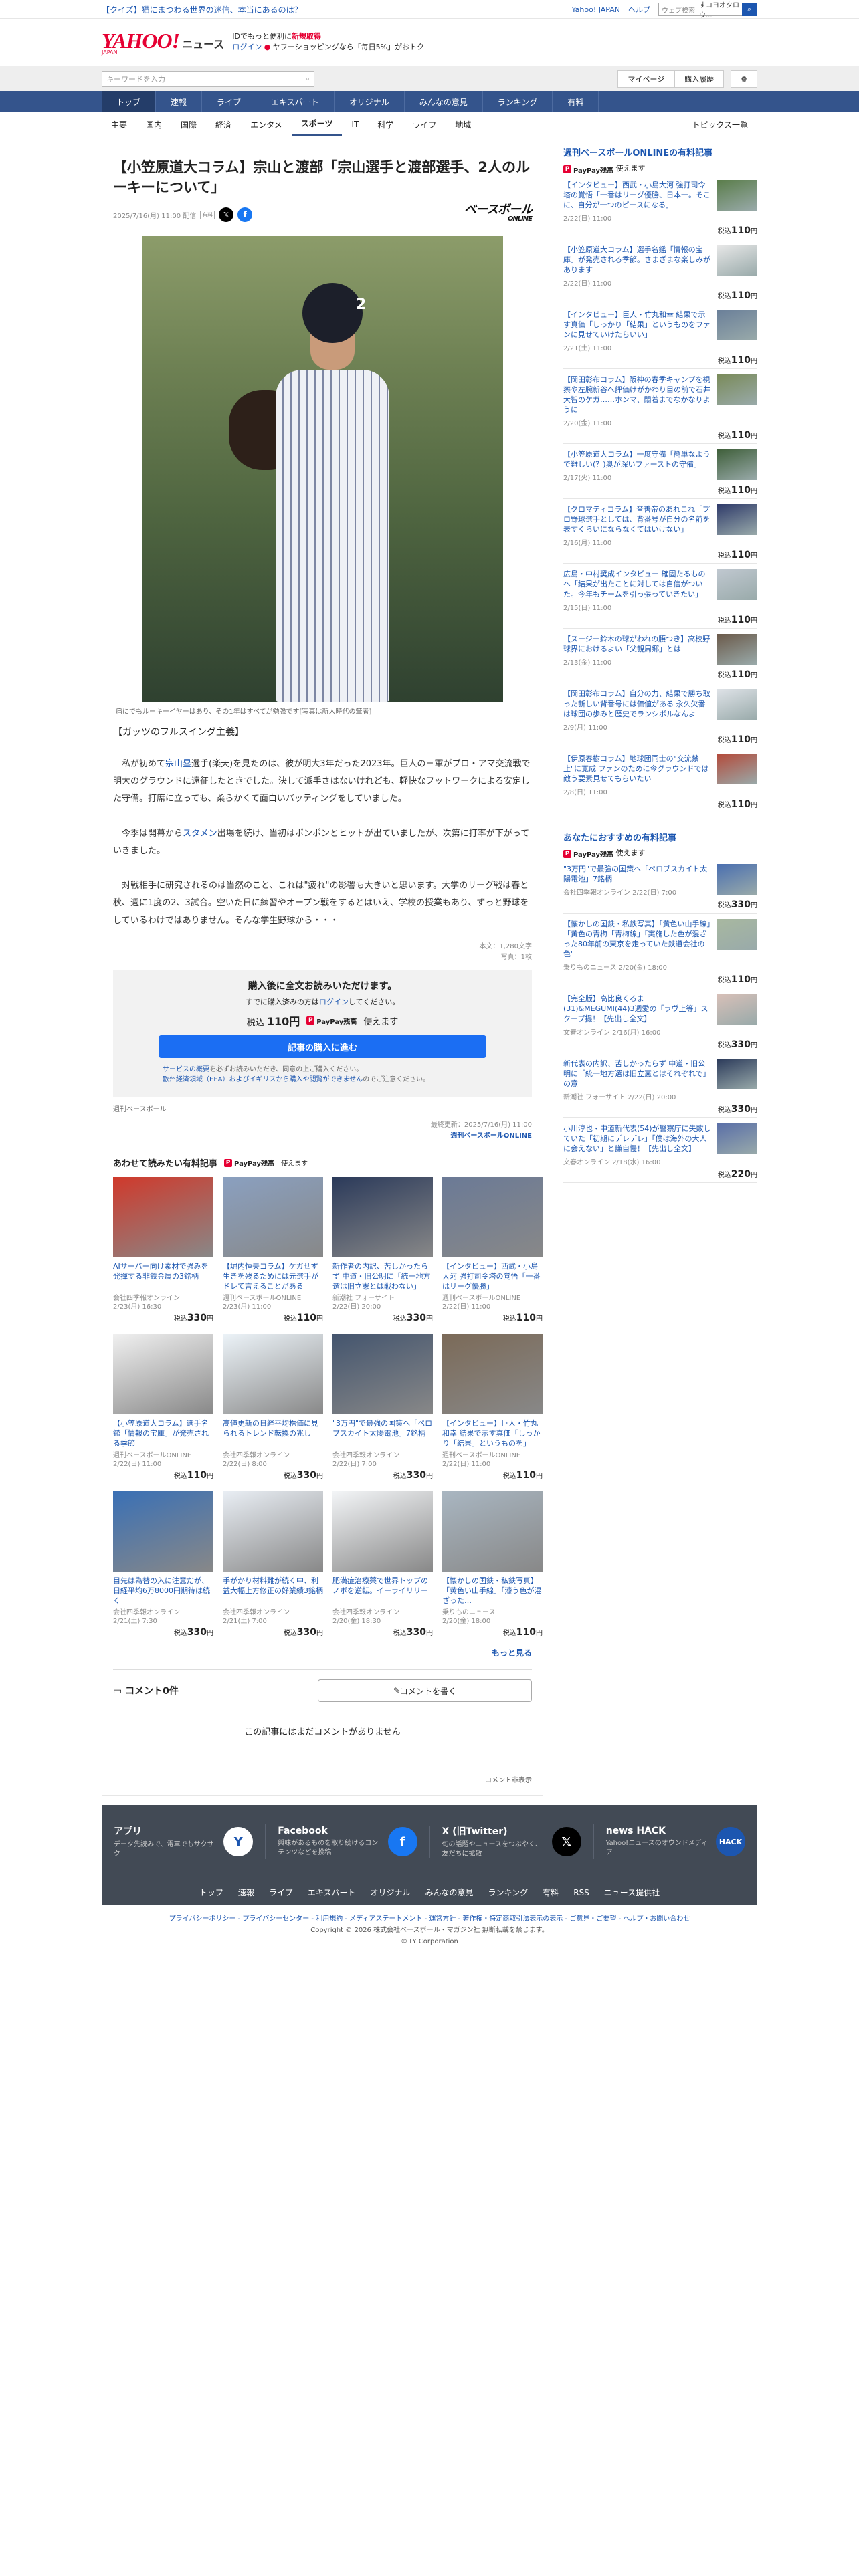  What do you see at coordinates (660, 152) in the screenshot?
I see `sidebar-publisher-title: 週刊ベースボールONLINEの有料記事` at bounding box center [660, 152].